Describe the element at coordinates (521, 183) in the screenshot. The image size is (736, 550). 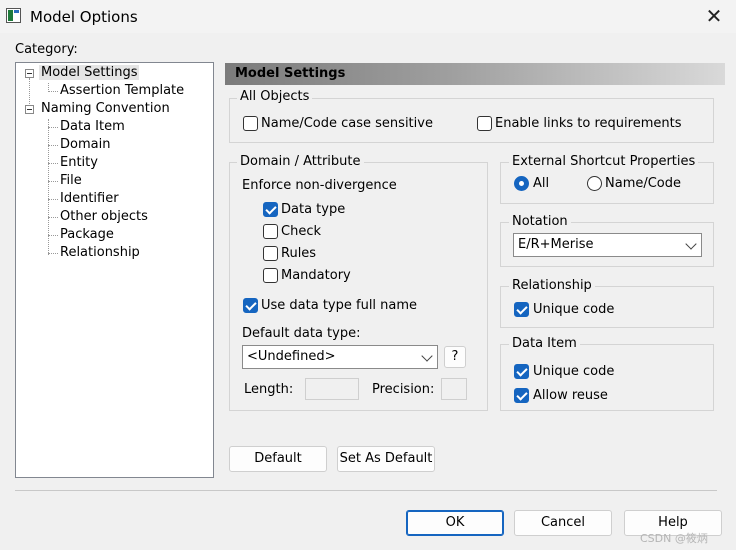
I see `shortcut-all-radio` at that location.